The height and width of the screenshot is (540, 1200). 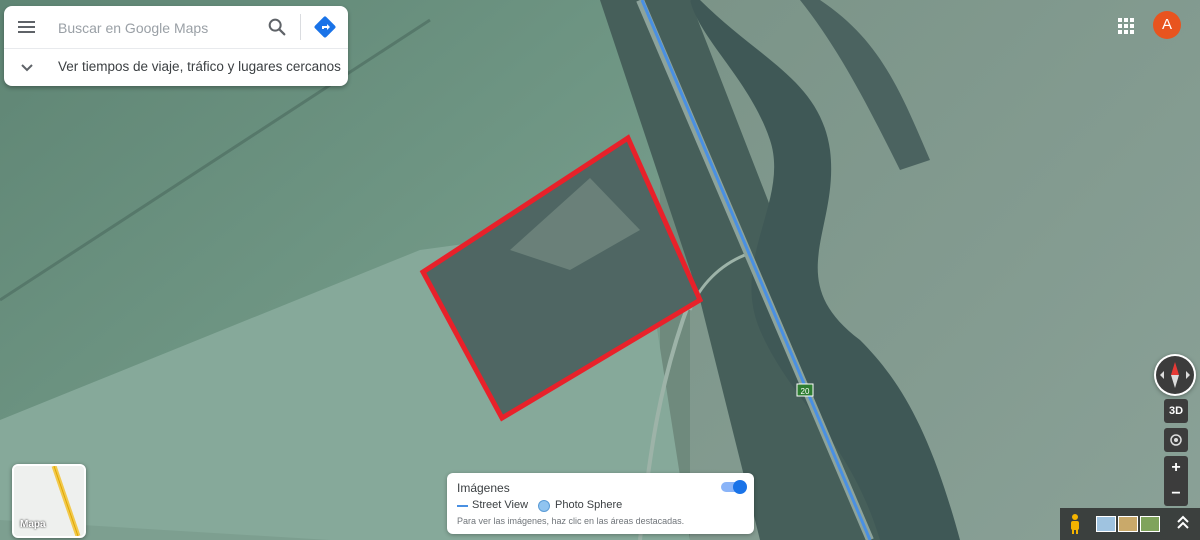 What do you see at coordinates (589, 505) in the screenshot?
I see `photo-sphere-label: Photo Sphere` at bounding box center [589, 505].